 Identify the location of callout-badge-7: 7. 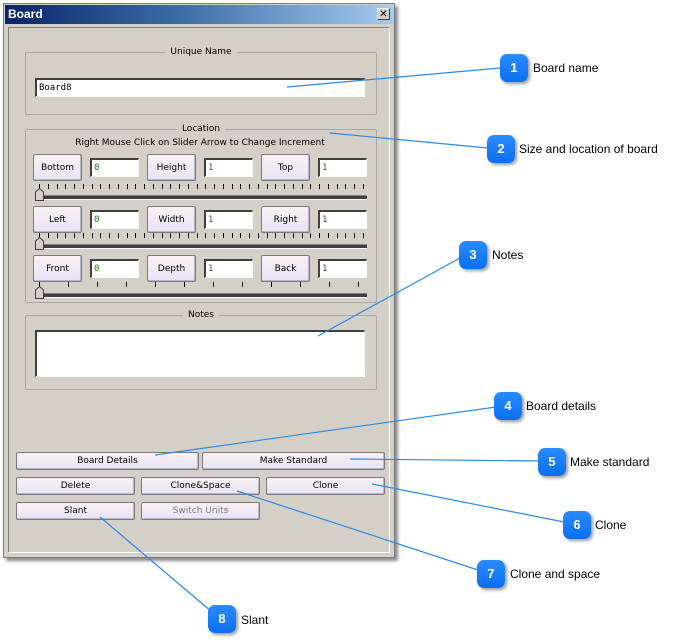
(491, 574).